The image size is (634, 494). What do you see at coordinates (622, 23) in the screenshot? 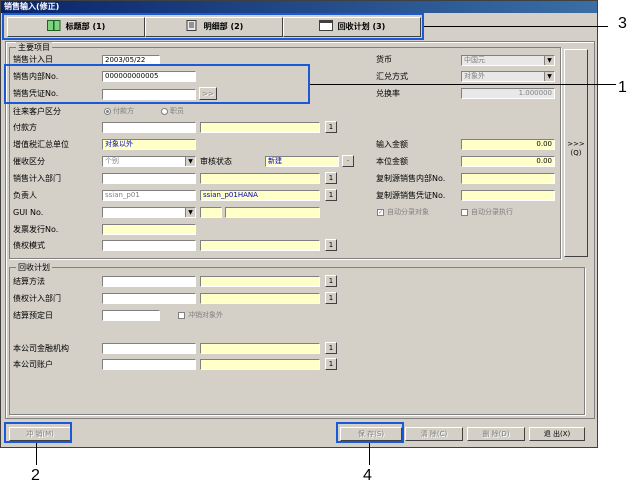
I see `callout-number-3: 3` at bounding box center [622, 23].